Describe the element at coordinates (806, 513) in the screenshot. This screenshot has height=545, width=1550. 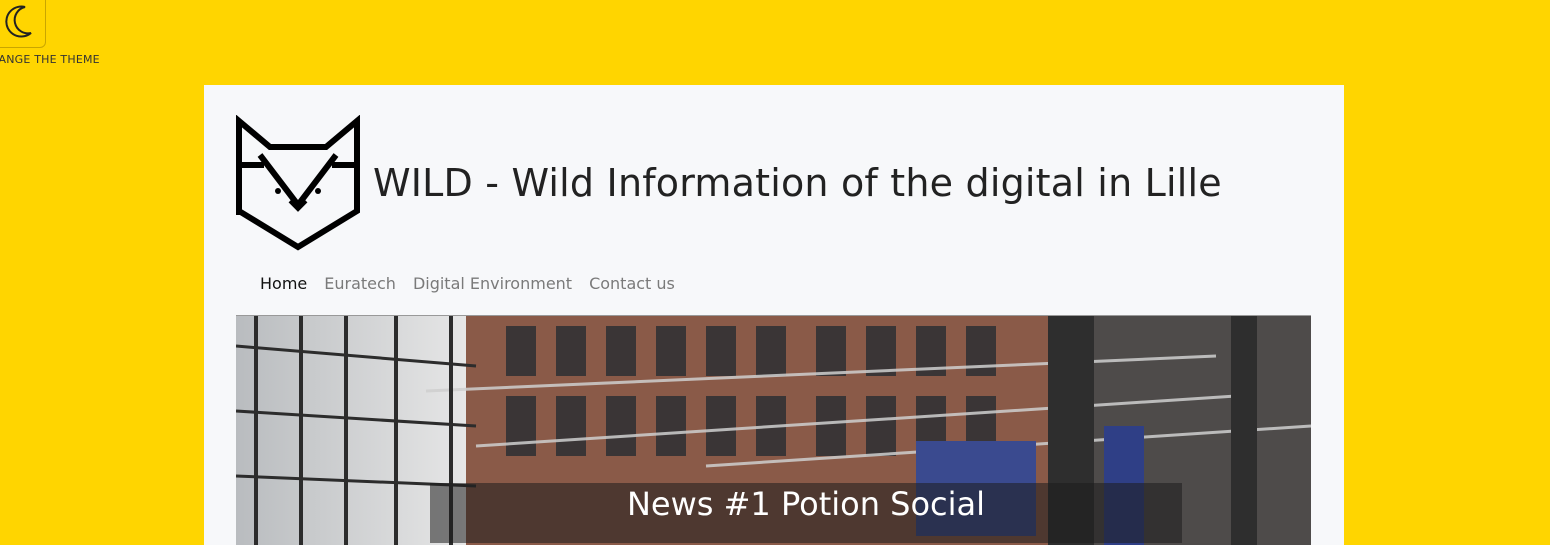
I see `slide-caption: News #1 Potion Social` at that location.